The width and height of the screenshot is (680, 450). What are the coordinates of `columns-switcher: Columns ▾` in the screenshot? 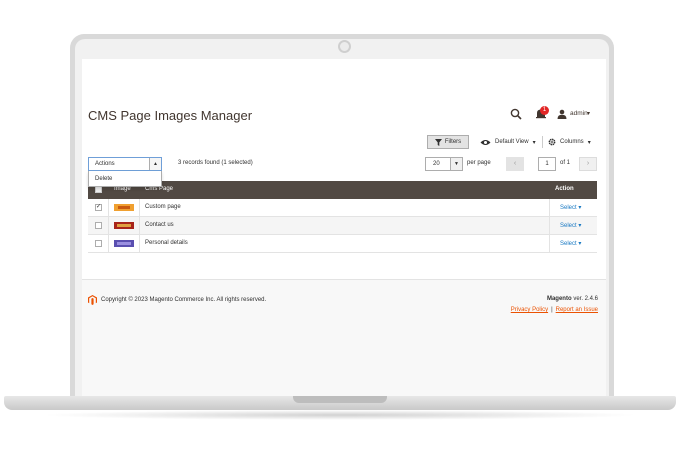 It's located at (569, 142).